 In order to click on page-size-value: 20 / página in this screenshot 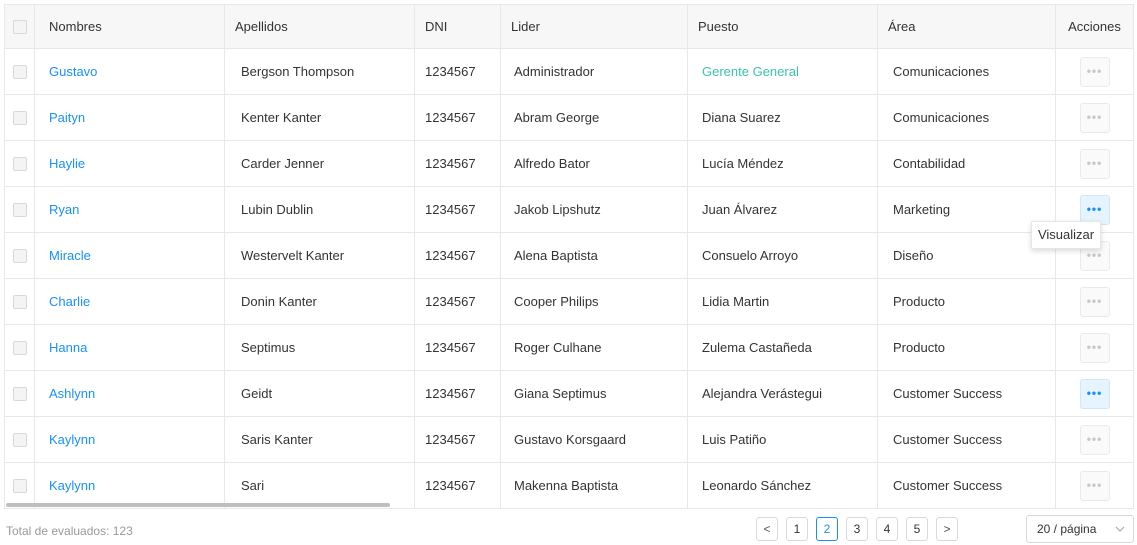, I will do `click(1067, 529)`.